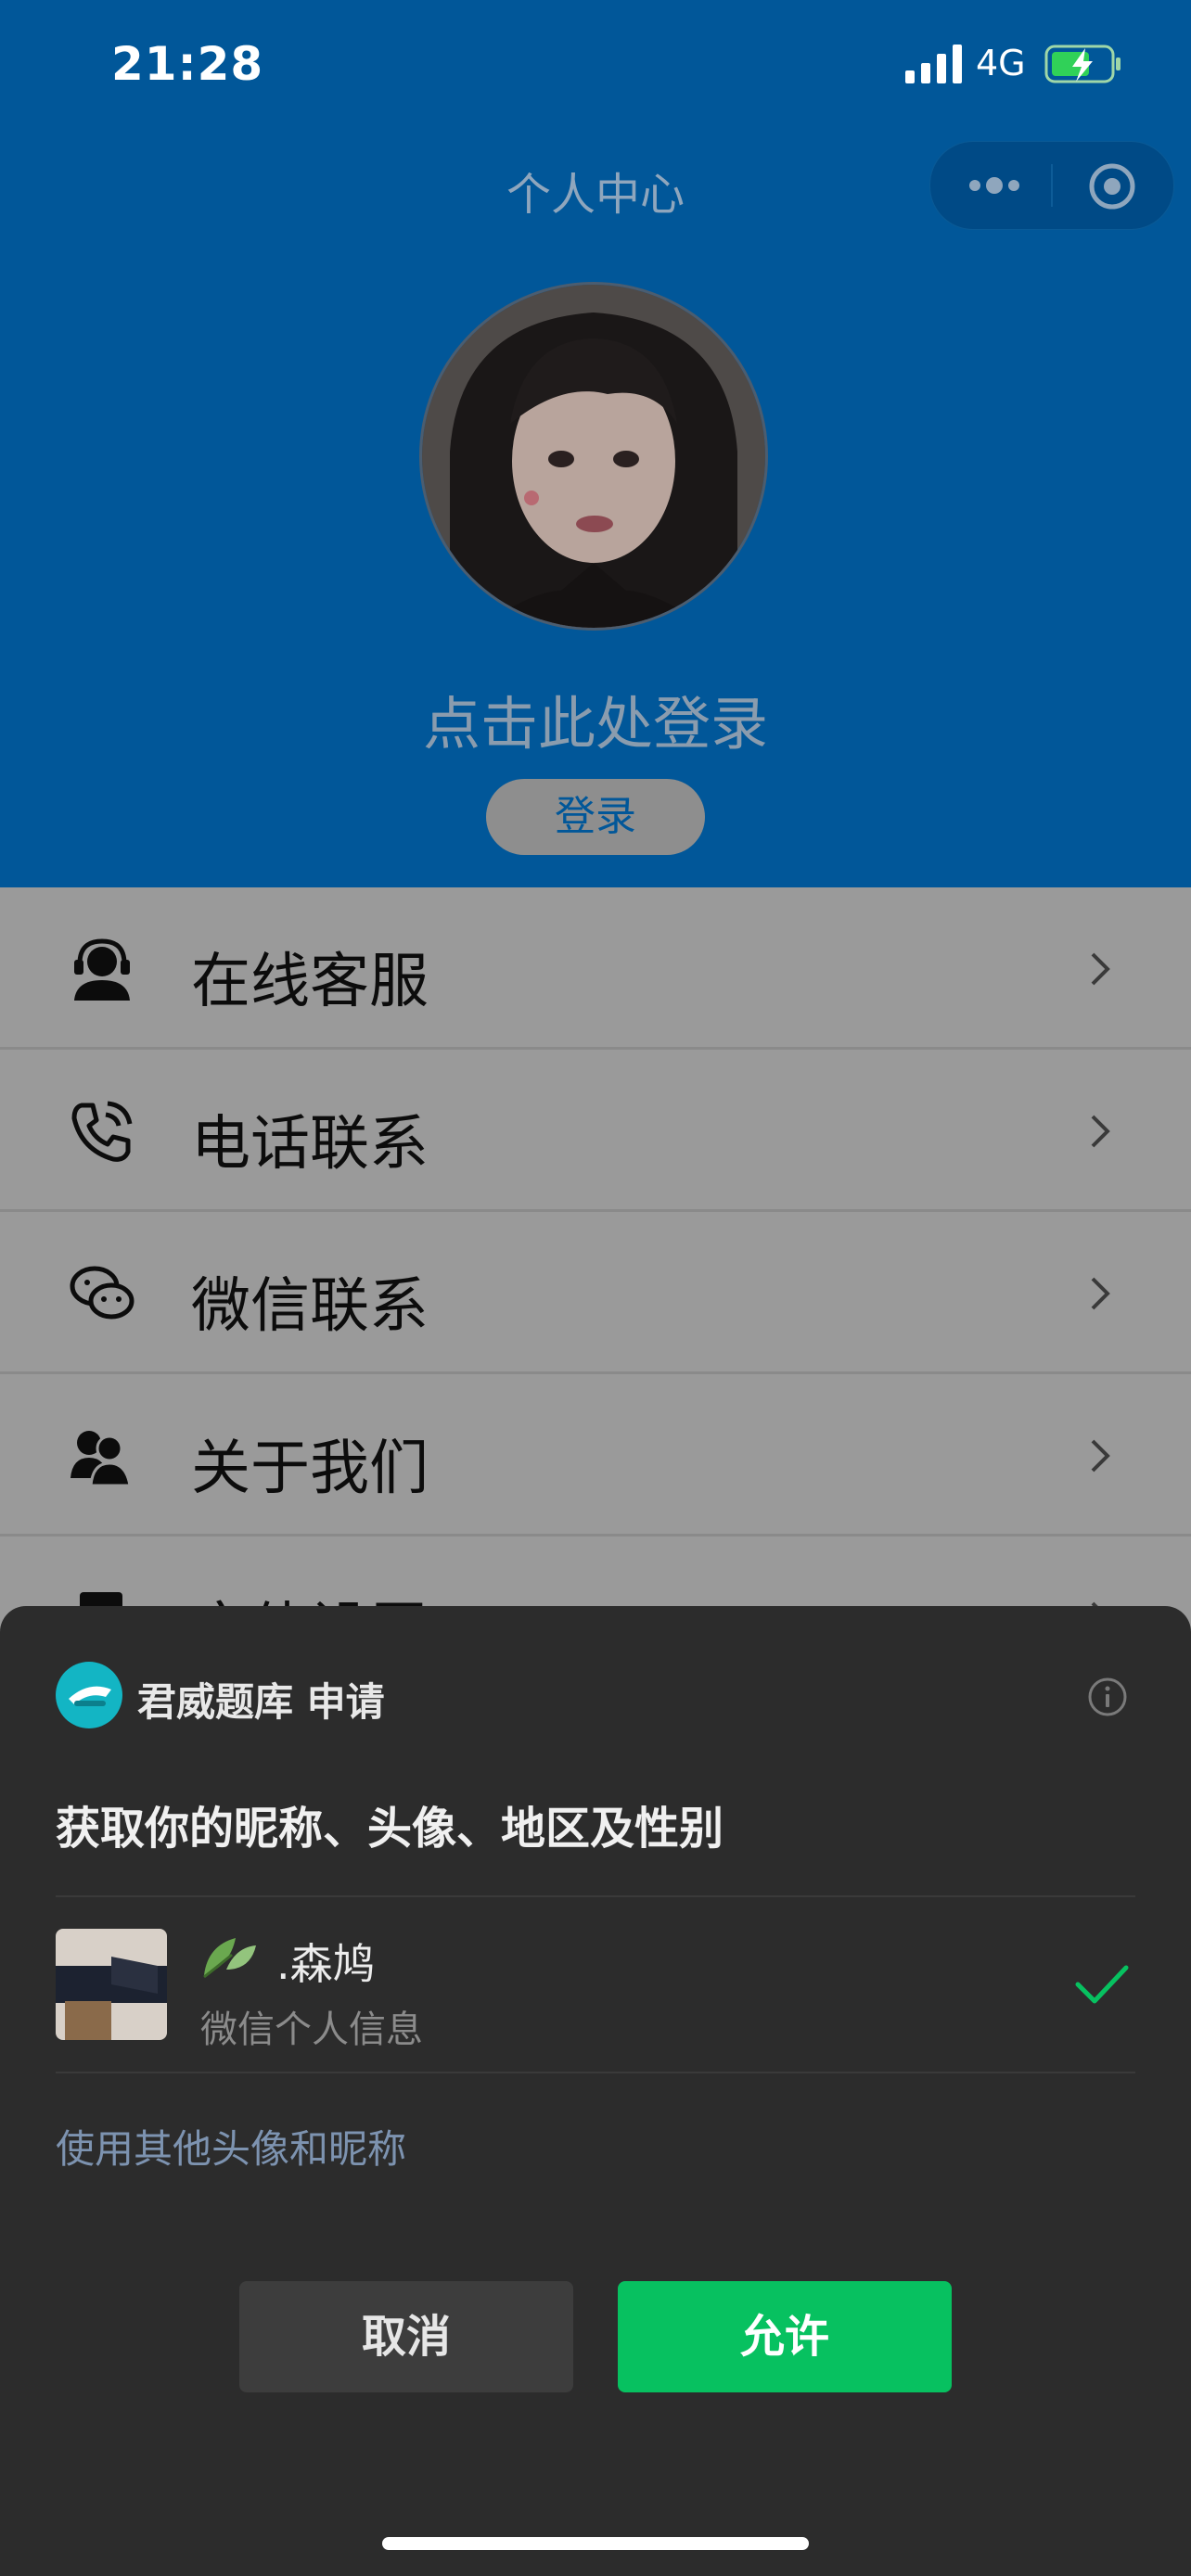  What do you see at coordinates (187, 64) in the screenshot?
I see `status-time: 21:28` at bounding box center [187, 64].